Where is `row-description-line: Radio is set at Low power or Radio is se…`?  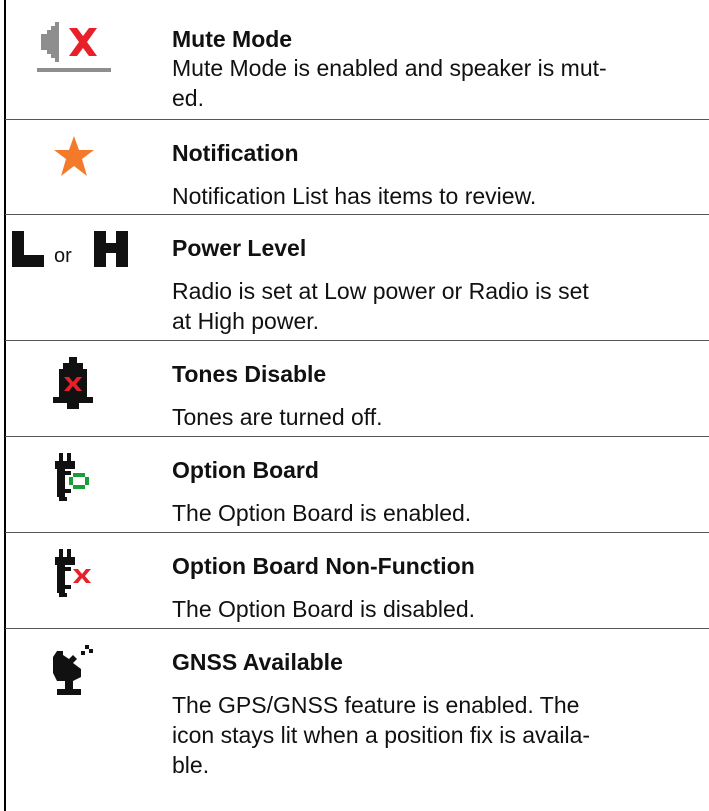
row-description-line: Radio is set at Low power or Radio is se… is located at coordinates (380, 291).